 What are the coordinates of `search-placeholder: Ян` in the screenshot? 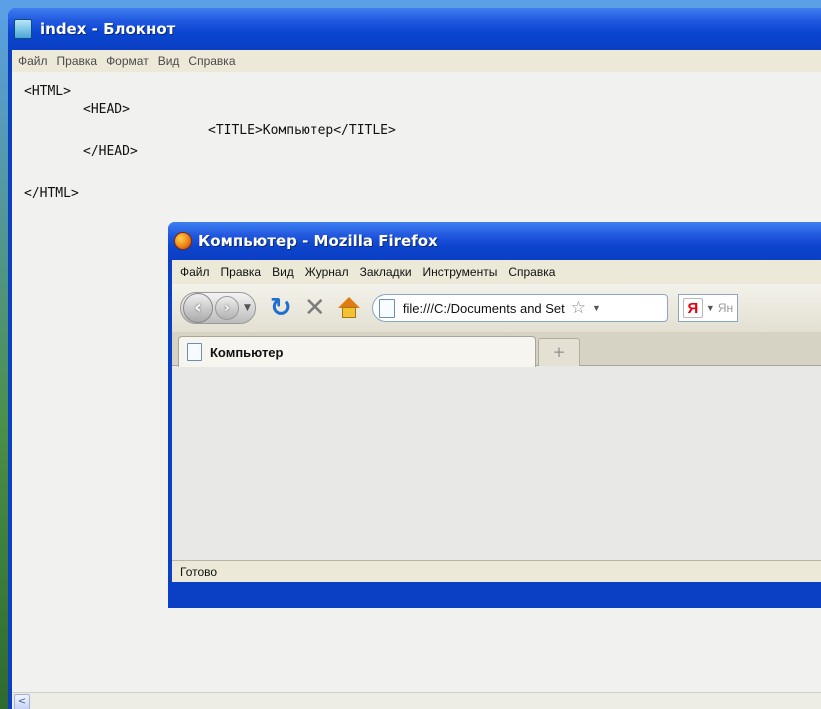 It's located at (725, 308).